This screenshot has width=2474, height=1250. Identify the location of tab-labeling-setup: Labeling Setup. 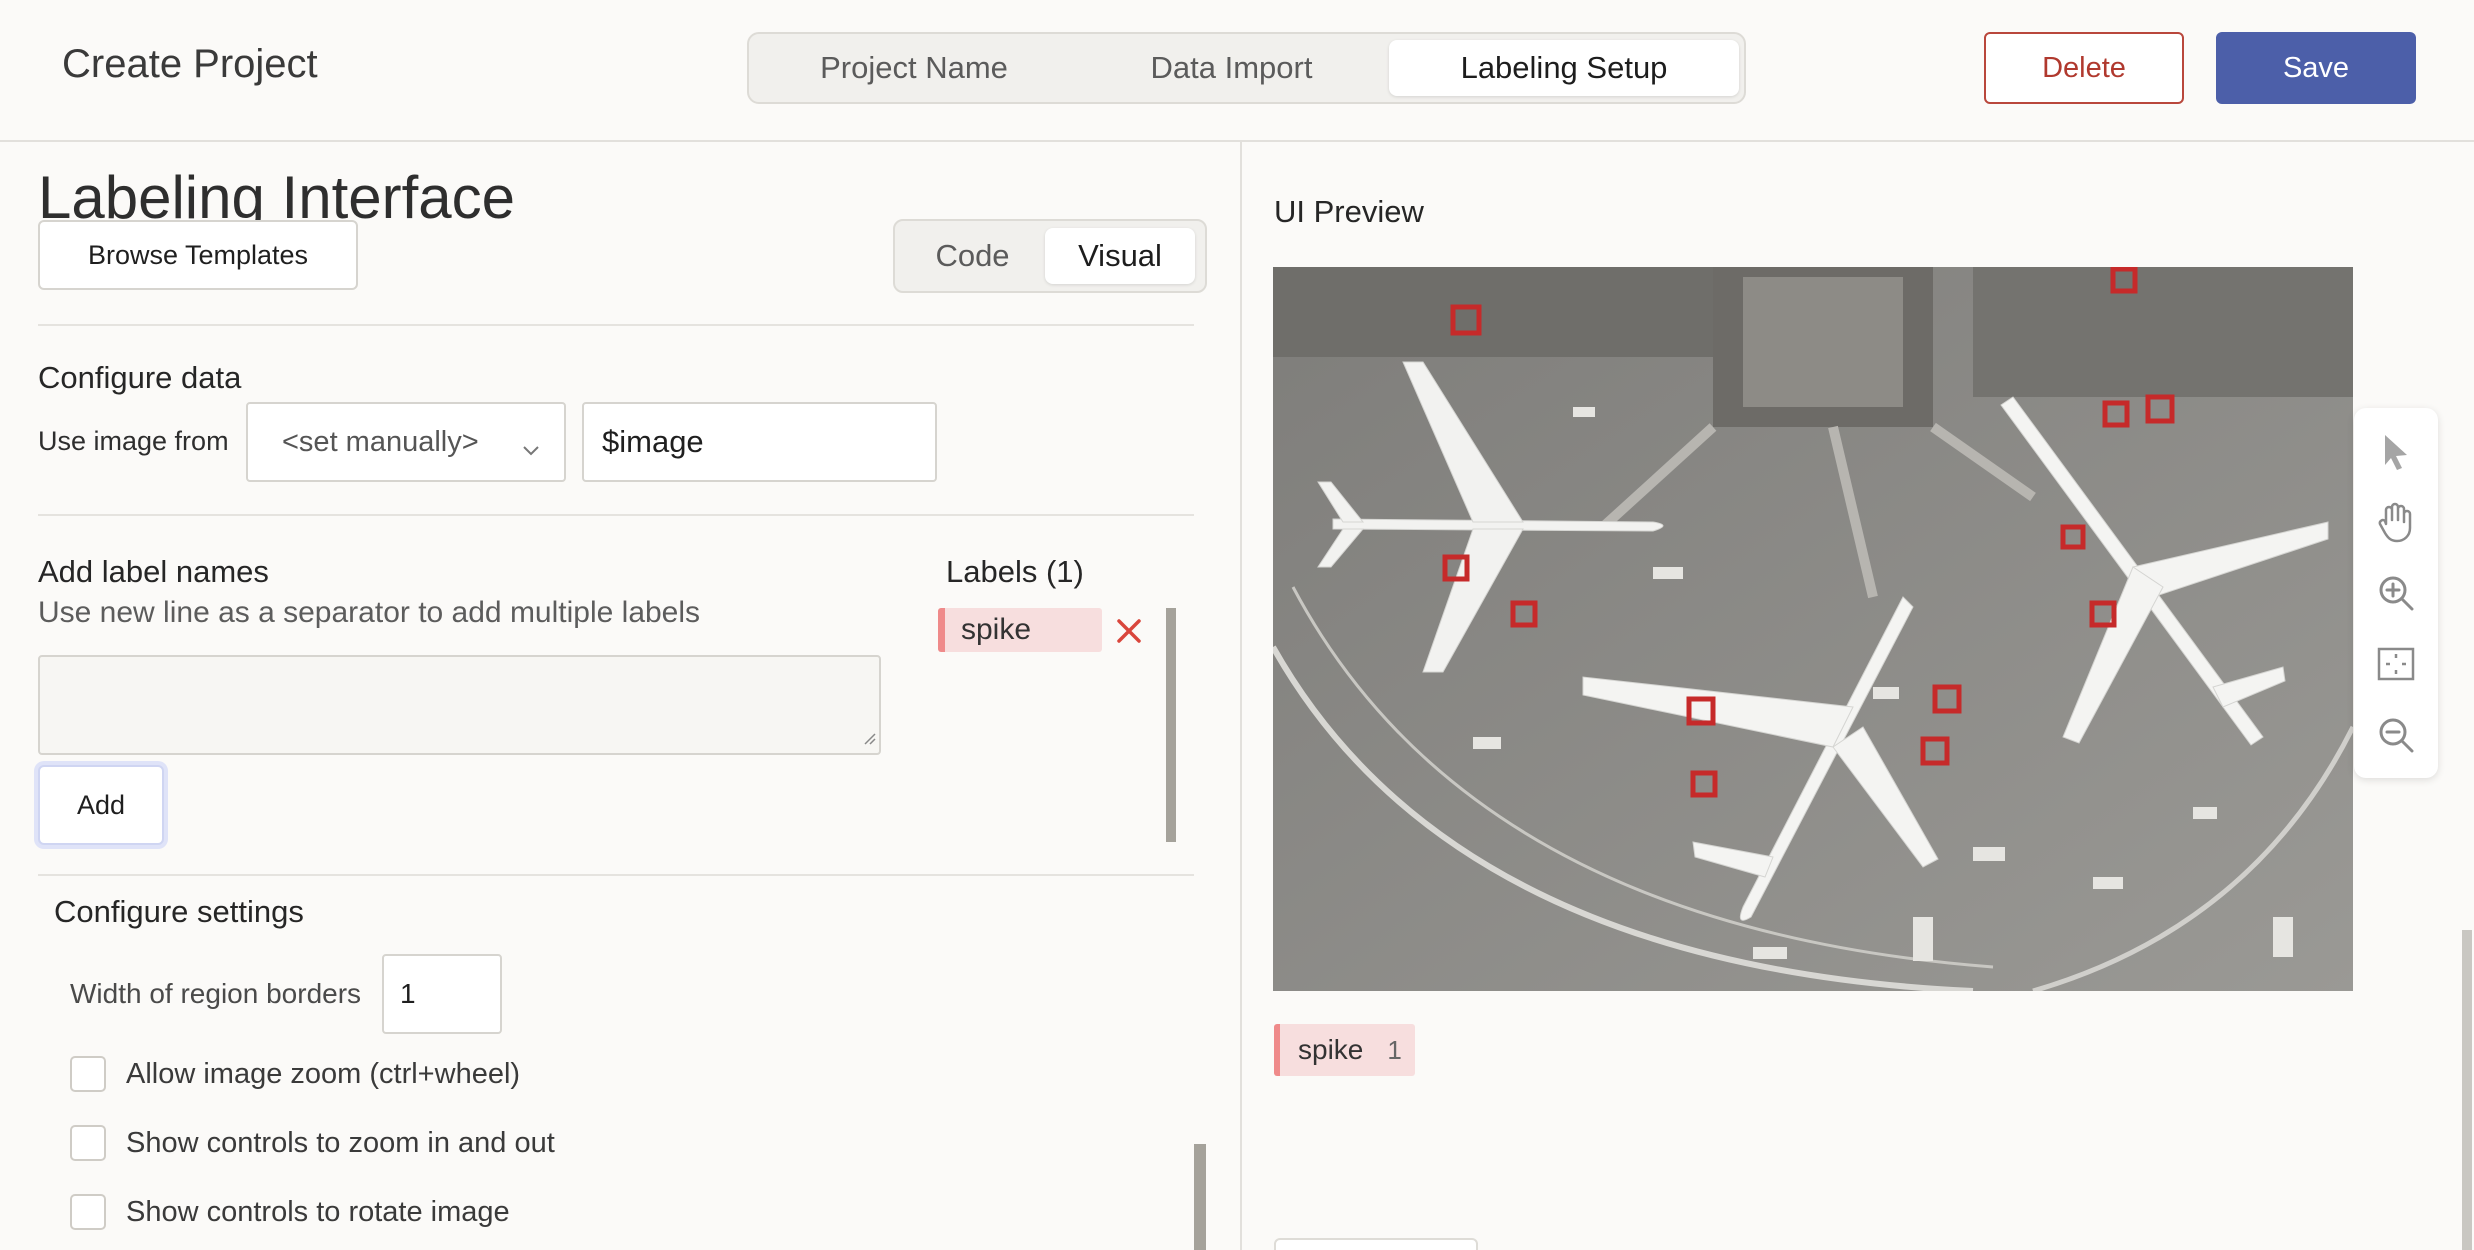
(1564, 68).